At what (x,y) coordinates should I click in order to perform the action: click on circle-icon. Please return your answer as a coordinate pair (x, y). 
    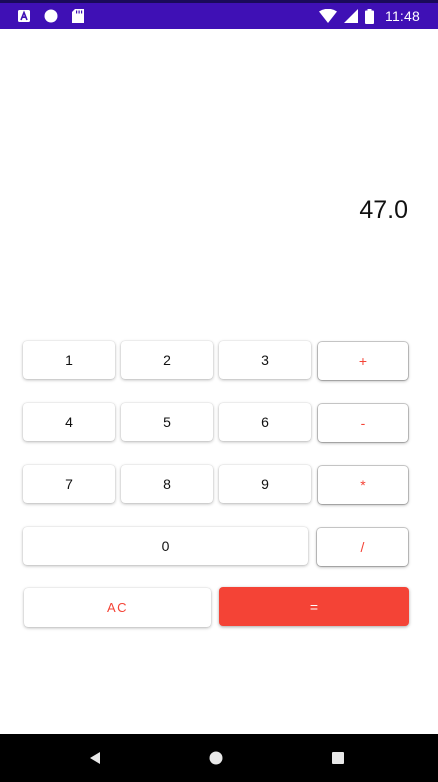
    Looking at the image, I should click on (51, 16).